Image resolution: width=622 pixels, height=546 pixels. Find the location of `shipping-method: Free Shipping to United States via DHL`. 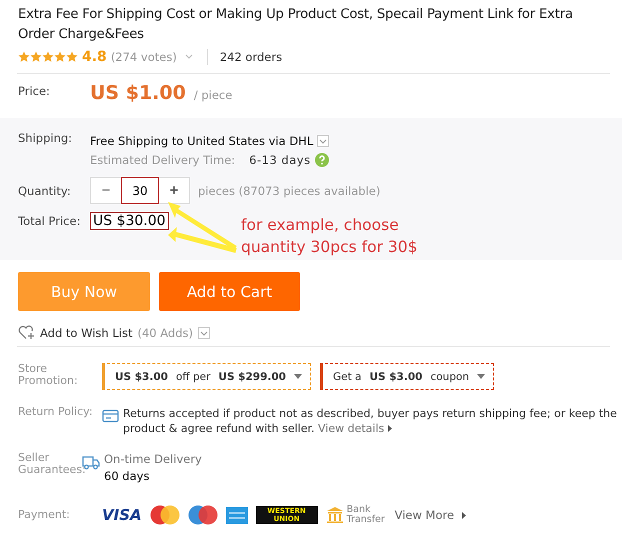

shipping-method: Free Shipping to United States via DHL is located at coordinates (202, 141).